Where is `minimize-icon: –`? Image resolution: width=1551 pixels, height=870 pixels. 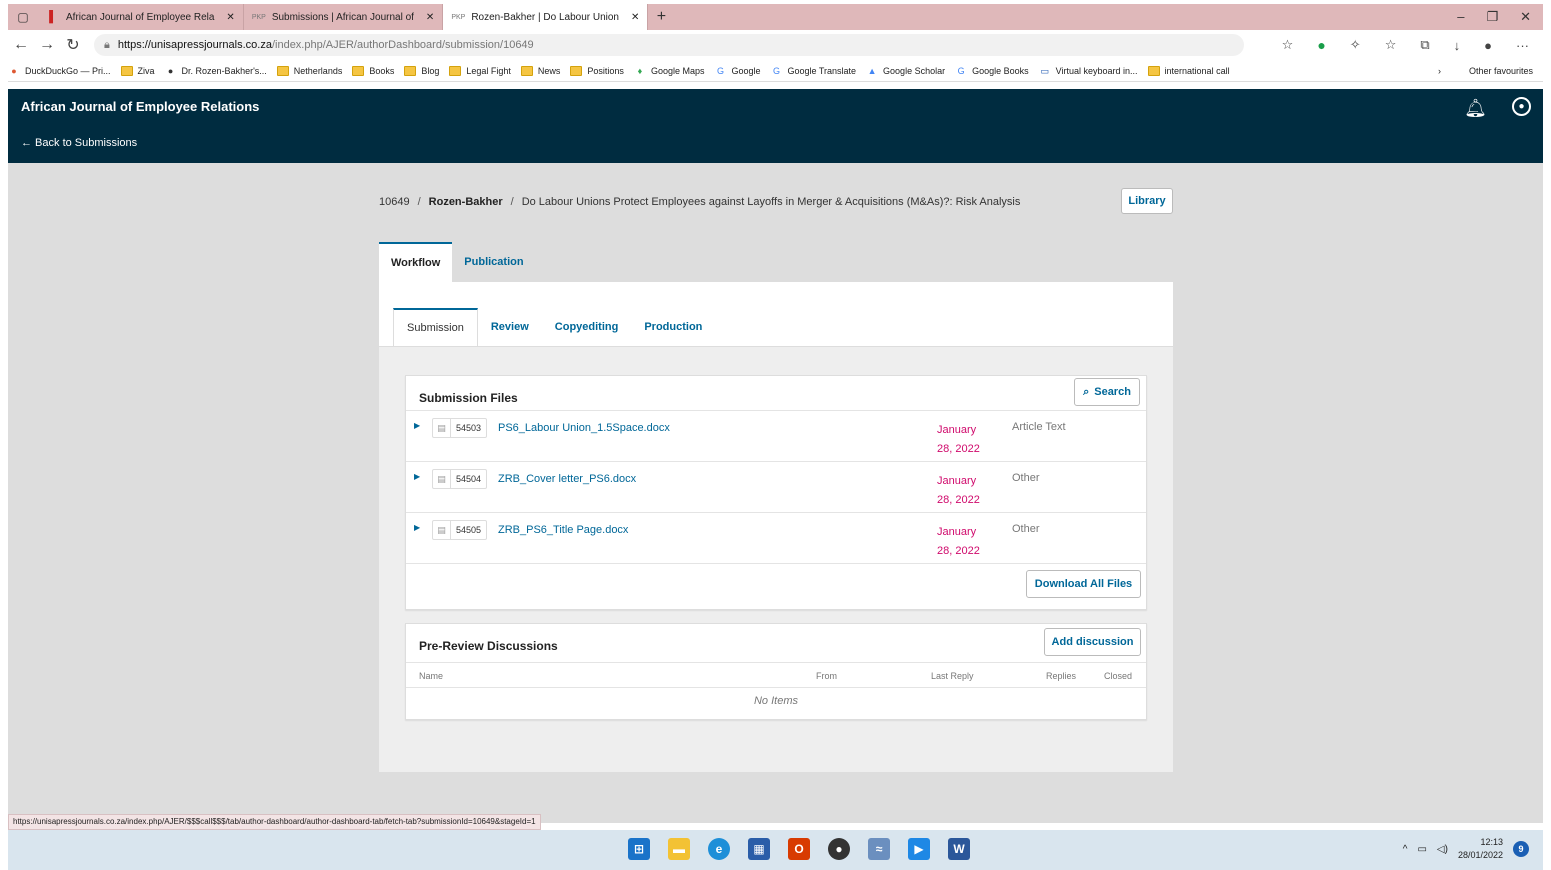 minimize-icon: – is located at coordinates (1460, 17).